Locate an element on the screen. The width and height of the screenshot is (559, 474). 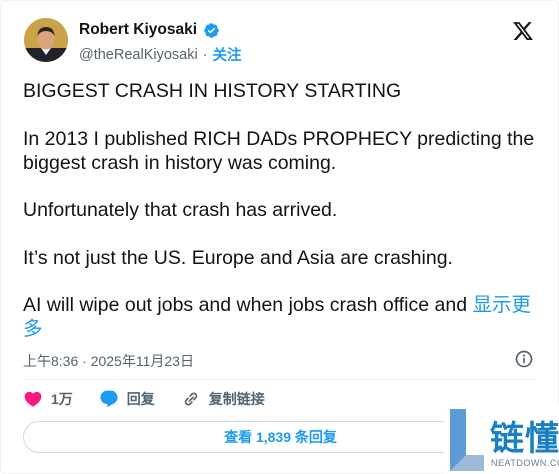
watermark-l-icon is located at coordinates (467, 440).